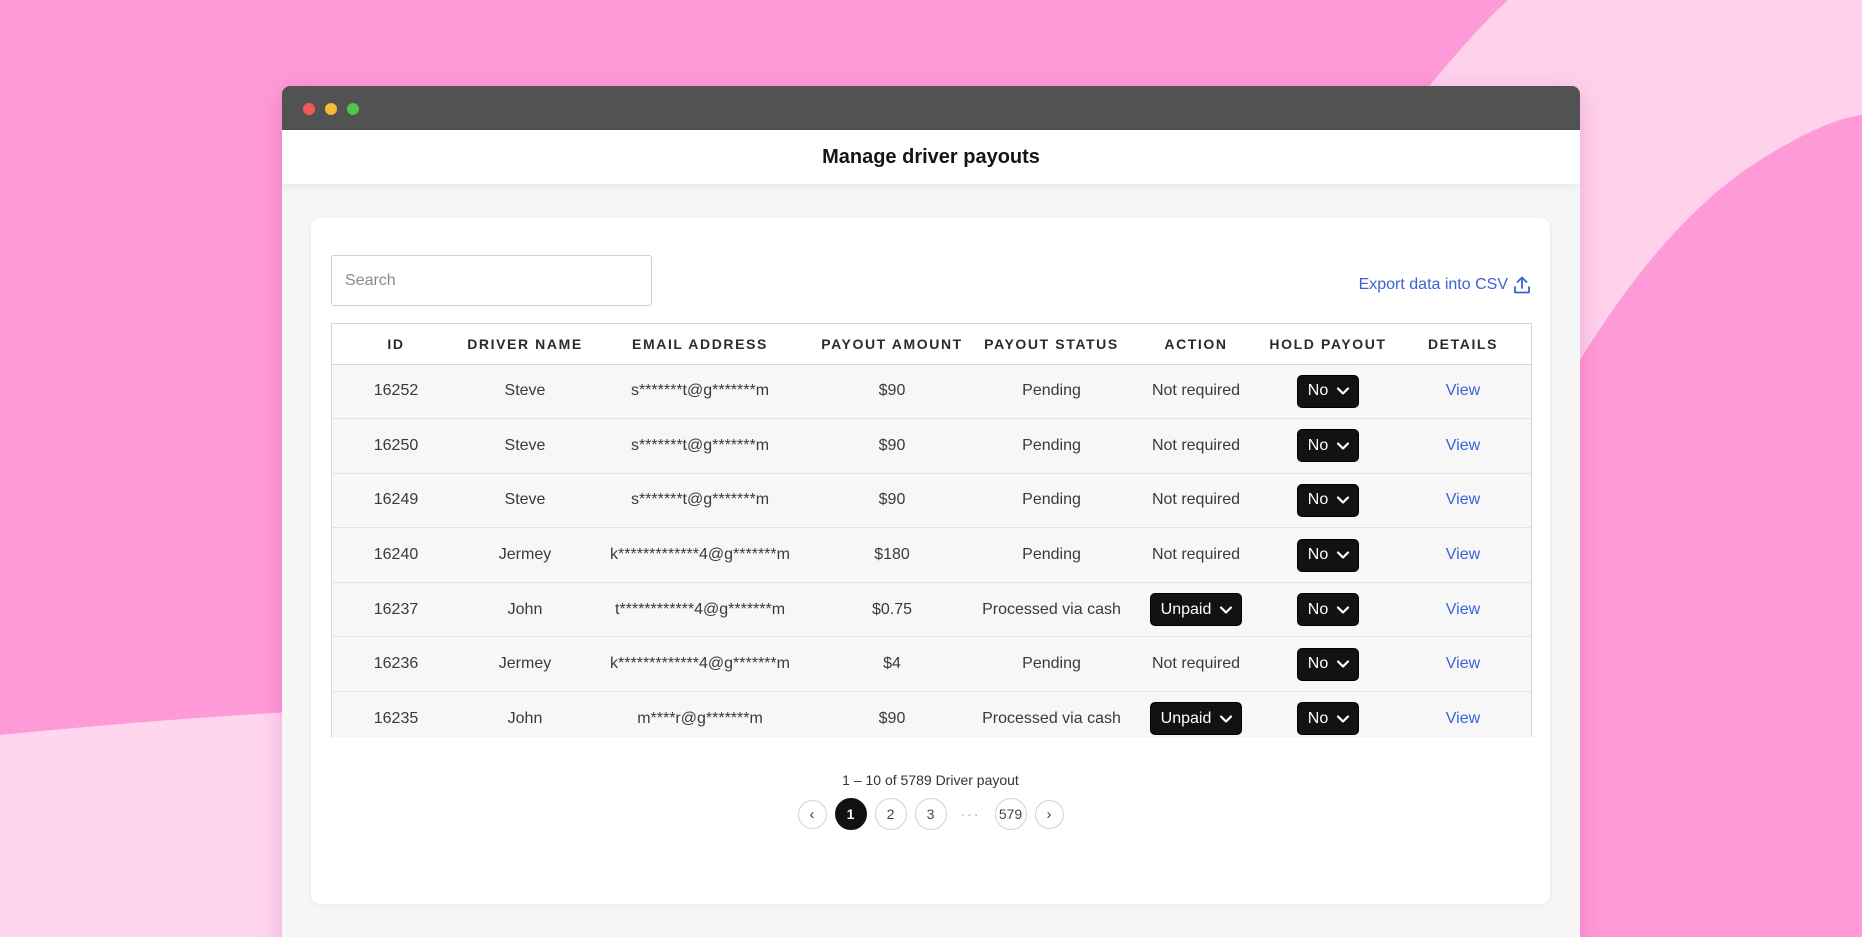 This screenshot has height=937, width=1862. I want to click on maximize-window-dot, so click(353, 109).